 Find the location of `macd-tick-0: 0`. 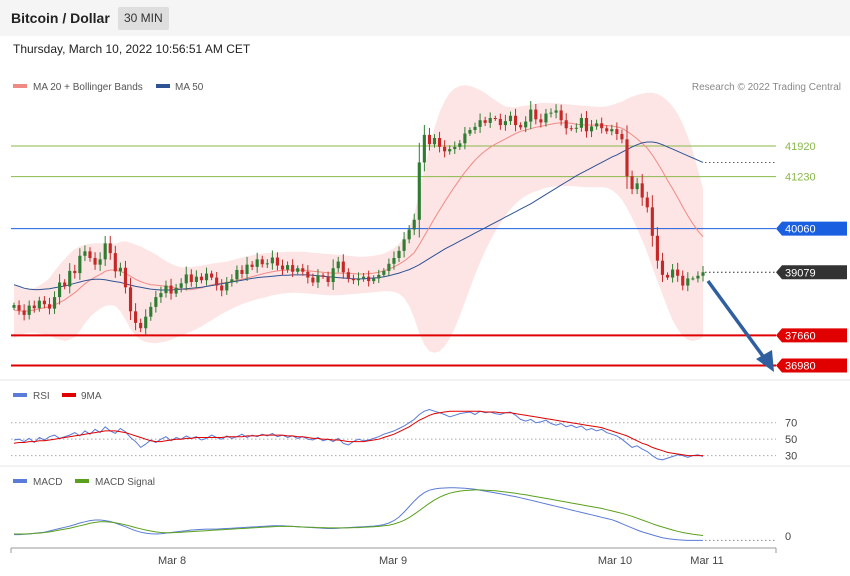

macd-tick-0: 0 is located at coordinates (788, 537).